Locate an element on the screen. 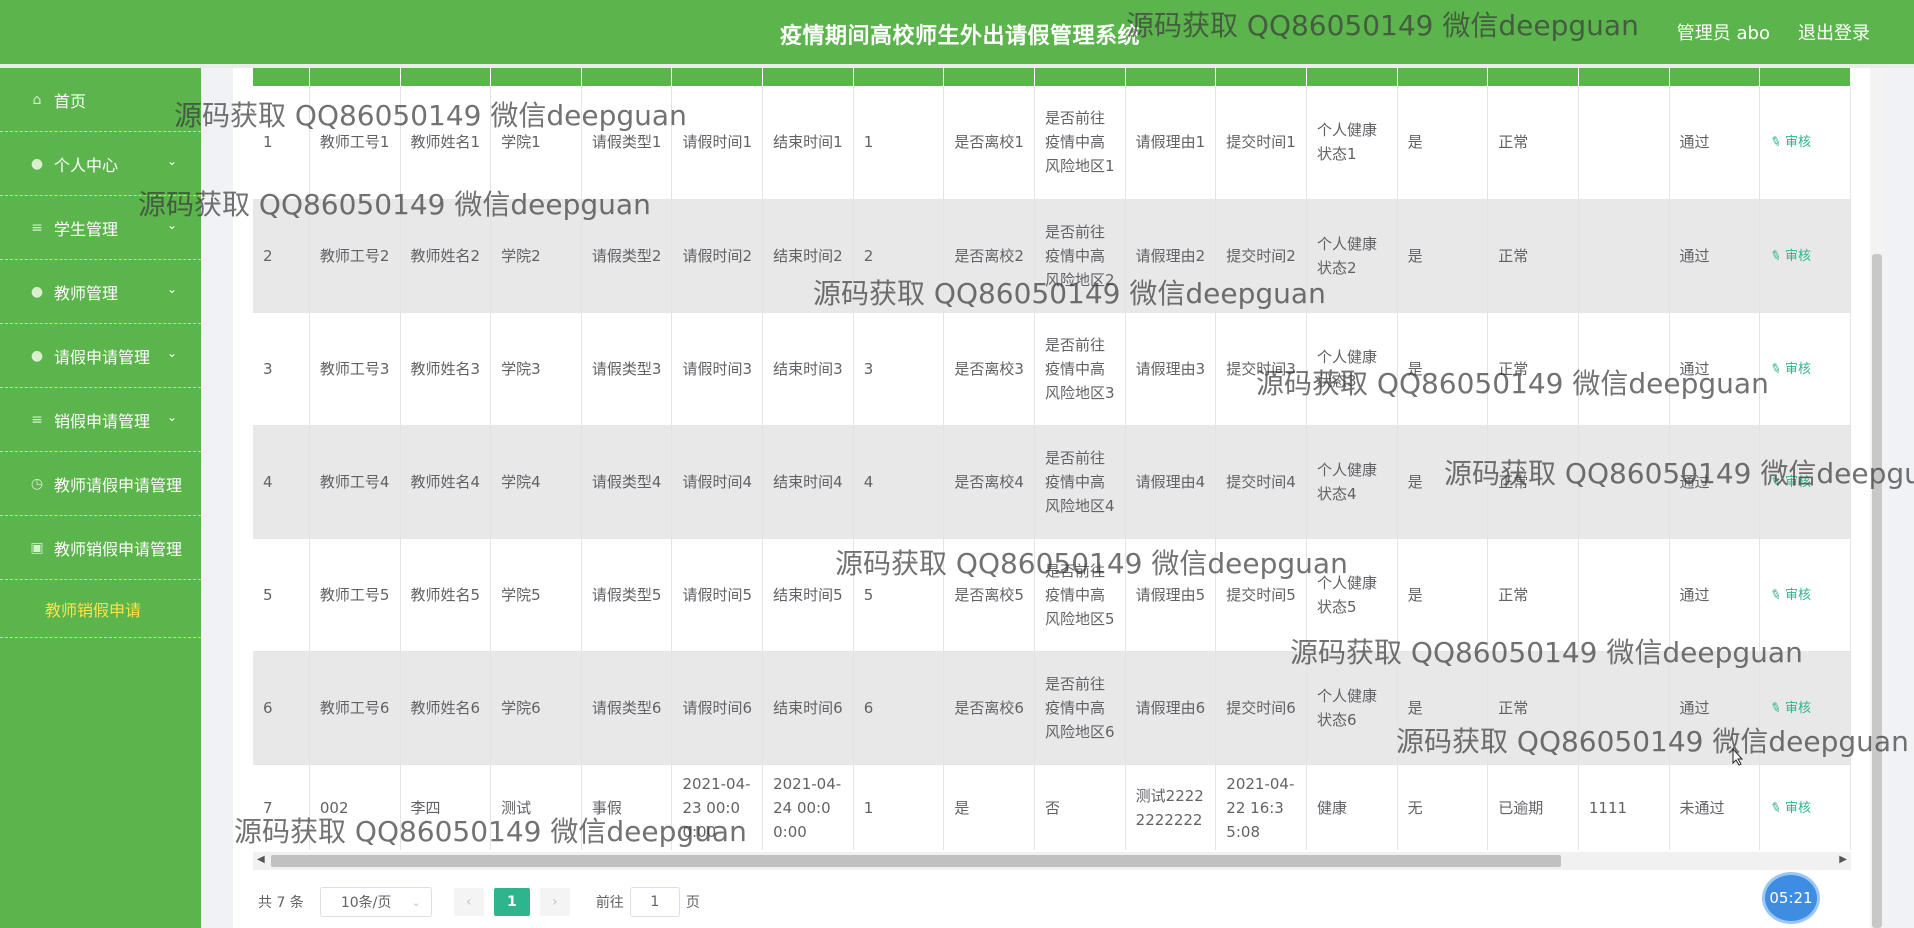  table-cell-risk-area: 是否前往疫情中高风险地区5 is located at coordinates (1080, 595).